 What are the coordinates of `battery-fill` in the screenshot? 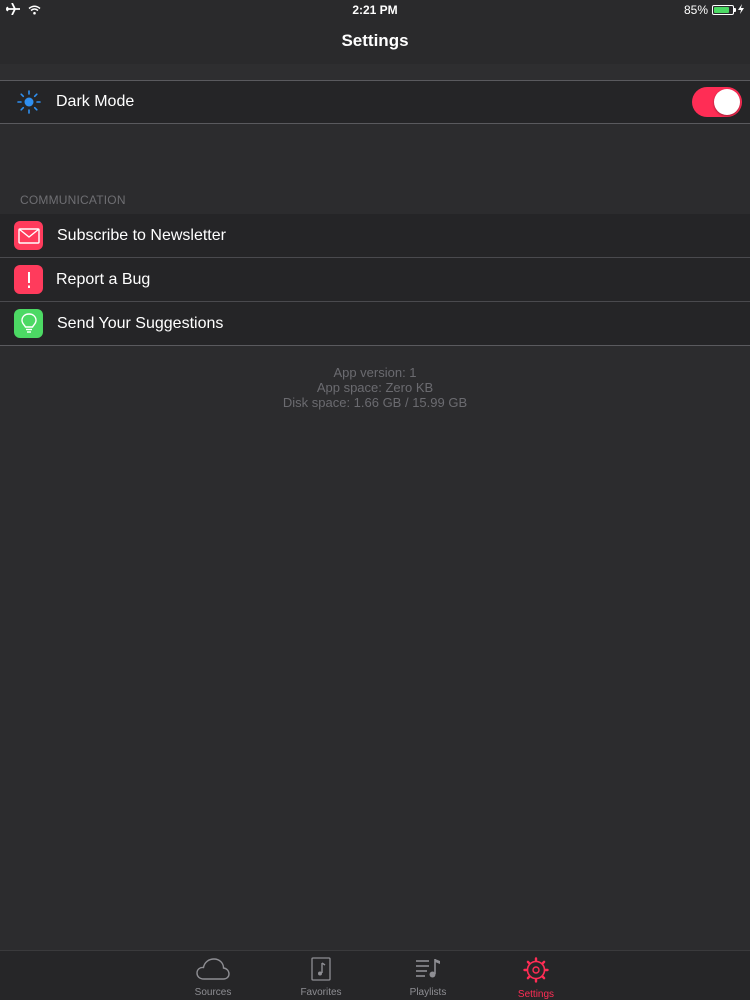 It's located at (722, 10).